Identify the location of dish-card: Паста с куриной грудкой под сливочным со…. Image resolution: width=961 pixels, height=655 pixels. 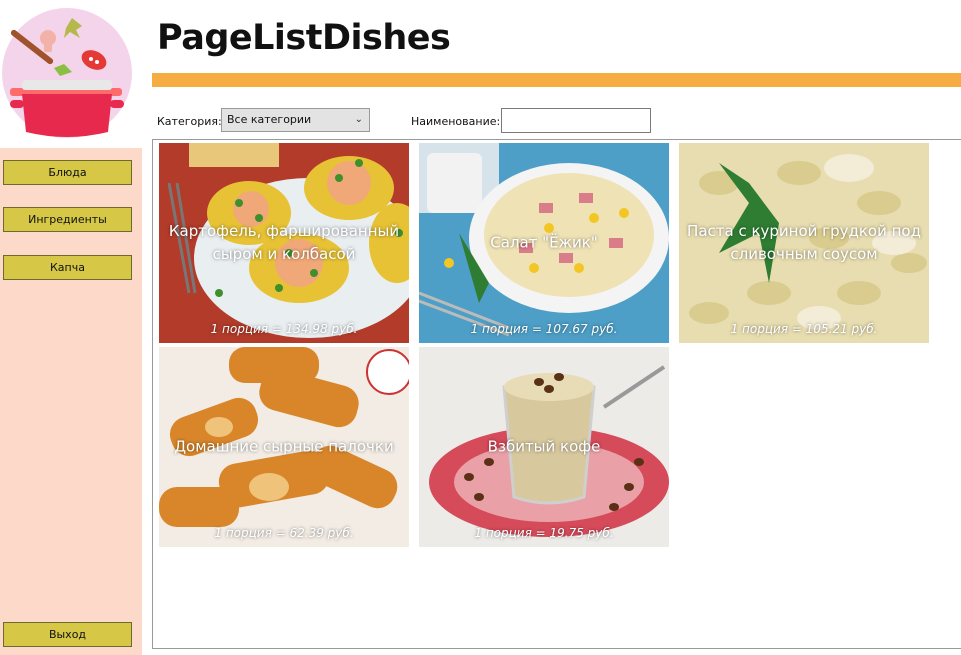
(804, 243).